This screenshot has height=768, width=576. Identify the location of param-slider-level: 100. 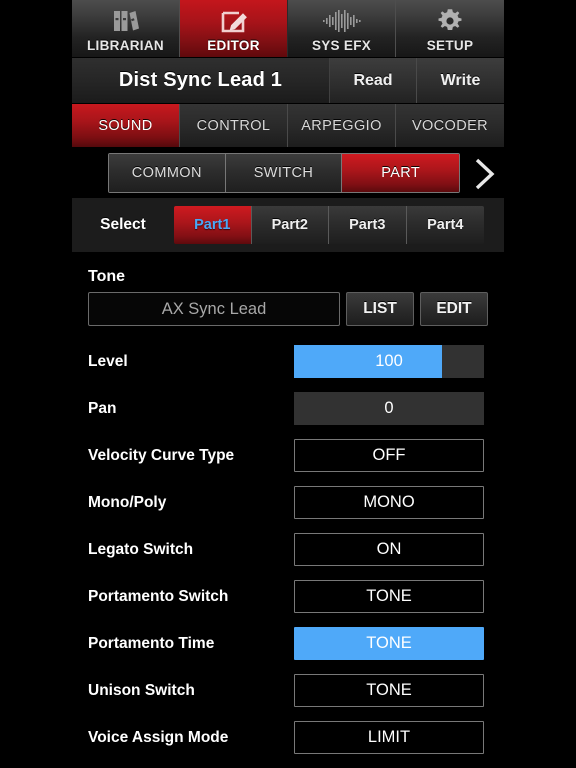
(389, 361).